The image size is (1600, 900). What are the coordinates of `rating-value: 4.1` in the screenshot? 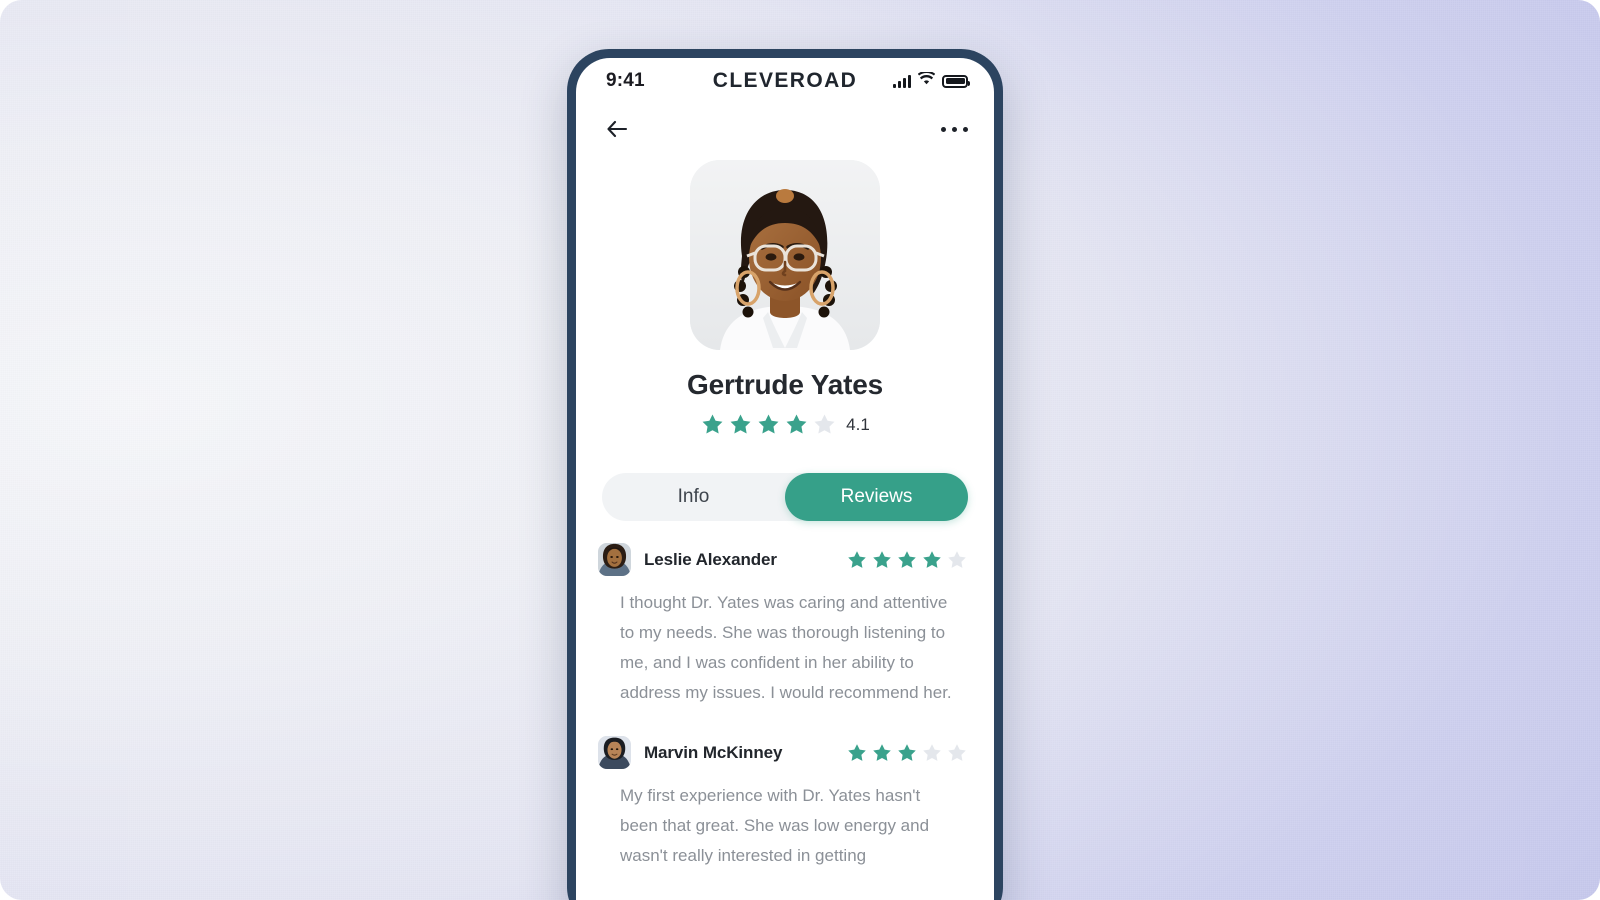 It's located at (858, 424).